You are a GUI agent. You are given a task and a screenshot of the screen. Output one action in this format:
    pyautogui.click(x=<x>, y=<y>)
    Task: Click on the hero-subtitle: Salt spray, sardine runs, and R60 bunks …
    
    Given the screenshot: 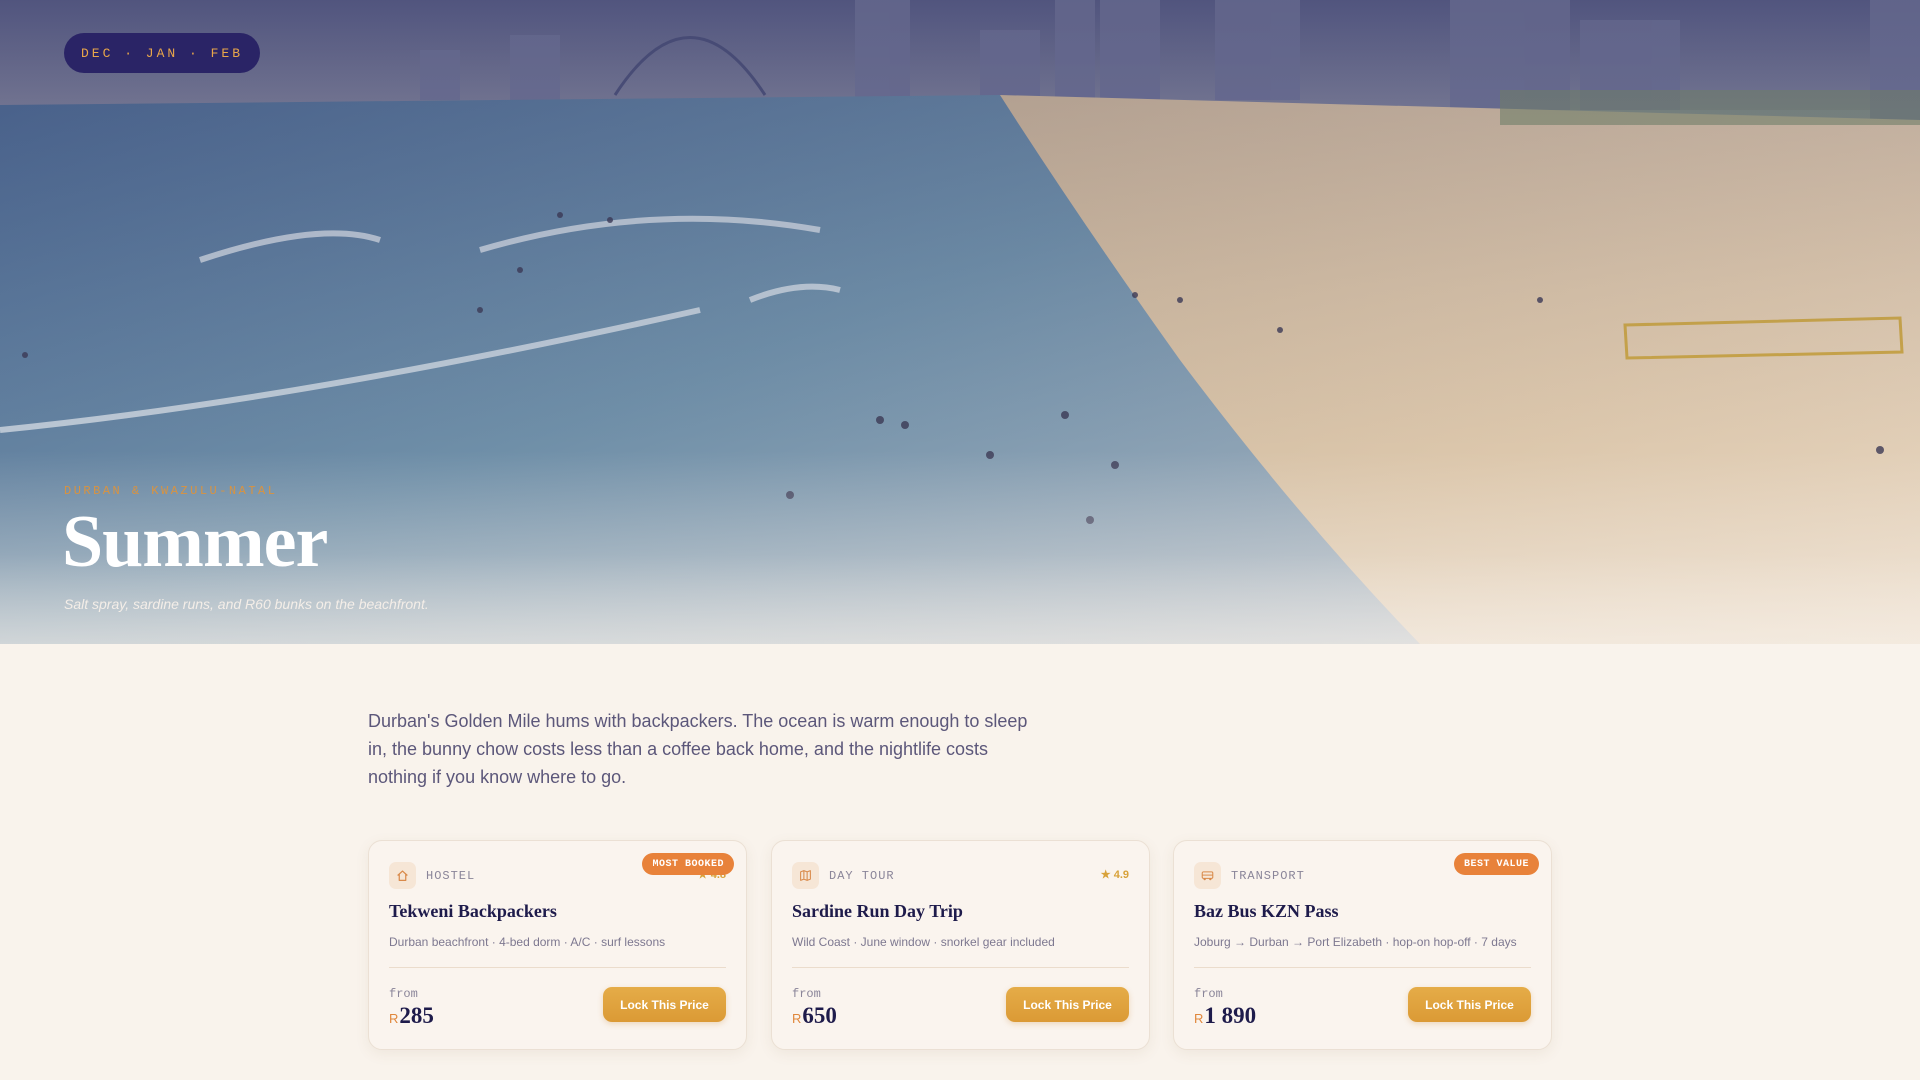 What is the action you would take?
    pyautogui.click(x=246, y=604)
    